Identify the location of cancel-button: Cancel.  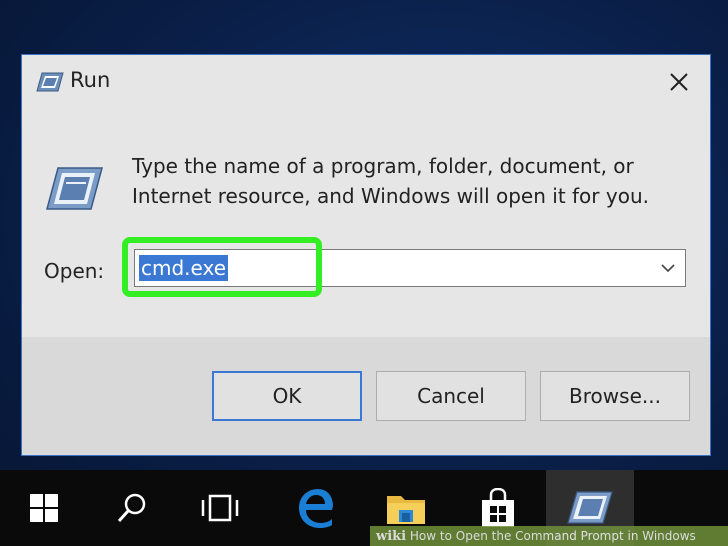
(451, 396).